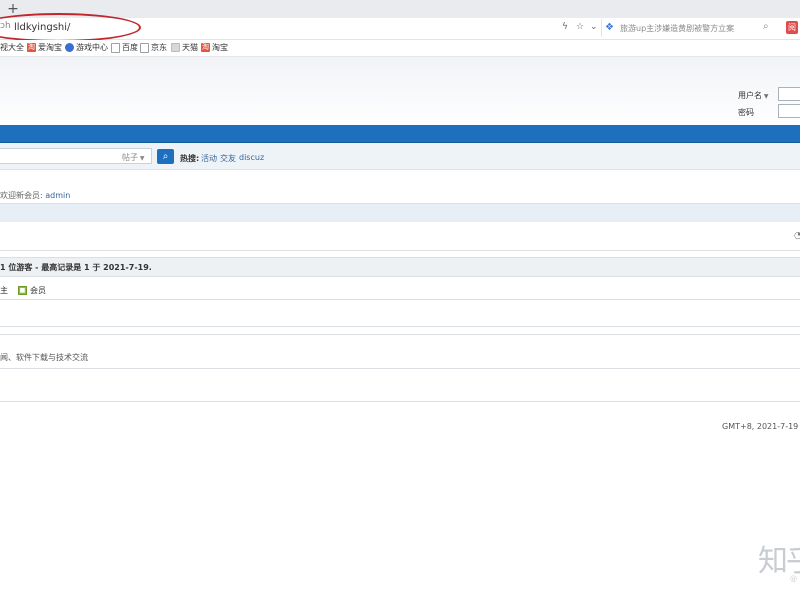 This screenshot has height=600, width=800. I want to click on bookmark-item: 京东, so click(153, 47).